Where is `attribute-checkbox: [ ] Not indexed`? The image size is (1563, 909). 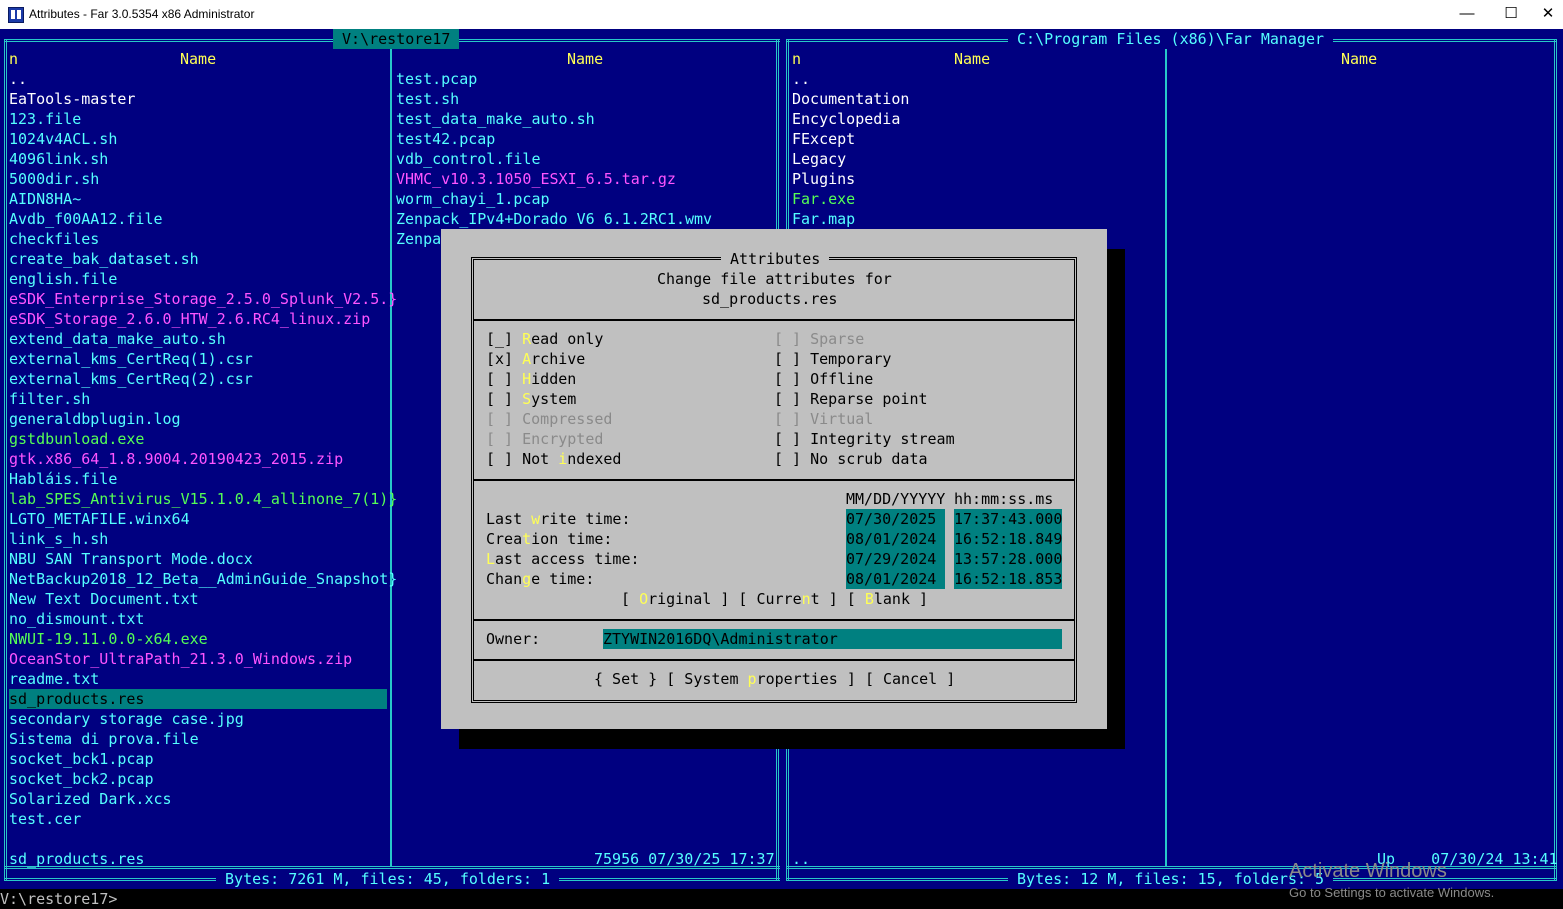 attribute-checkbox: [ ] Not indexed is located at coordinates (553, 459).